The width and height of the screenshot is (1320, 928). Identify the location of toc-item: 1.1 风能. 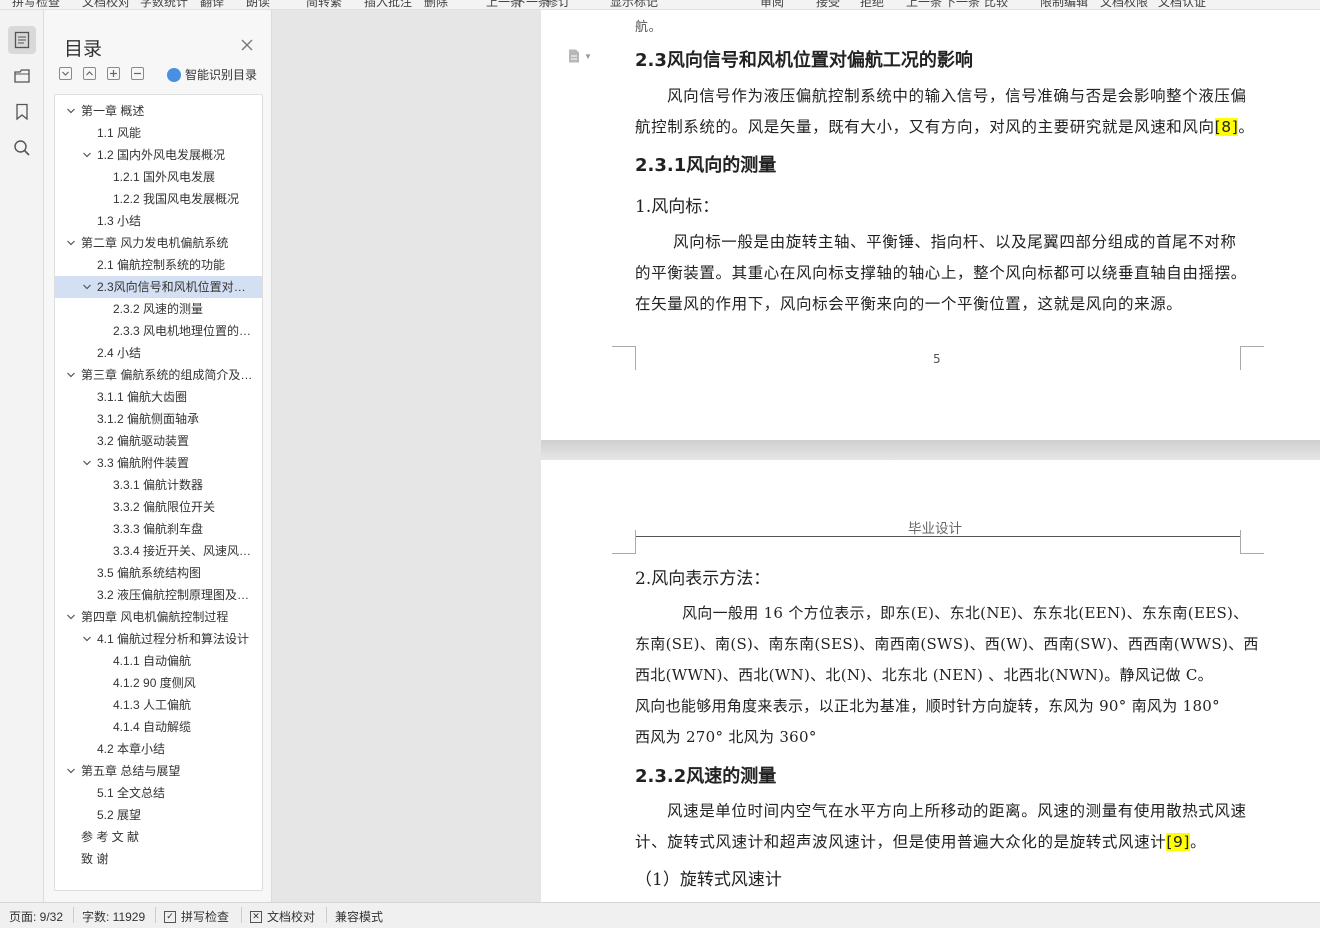
(158, 133).